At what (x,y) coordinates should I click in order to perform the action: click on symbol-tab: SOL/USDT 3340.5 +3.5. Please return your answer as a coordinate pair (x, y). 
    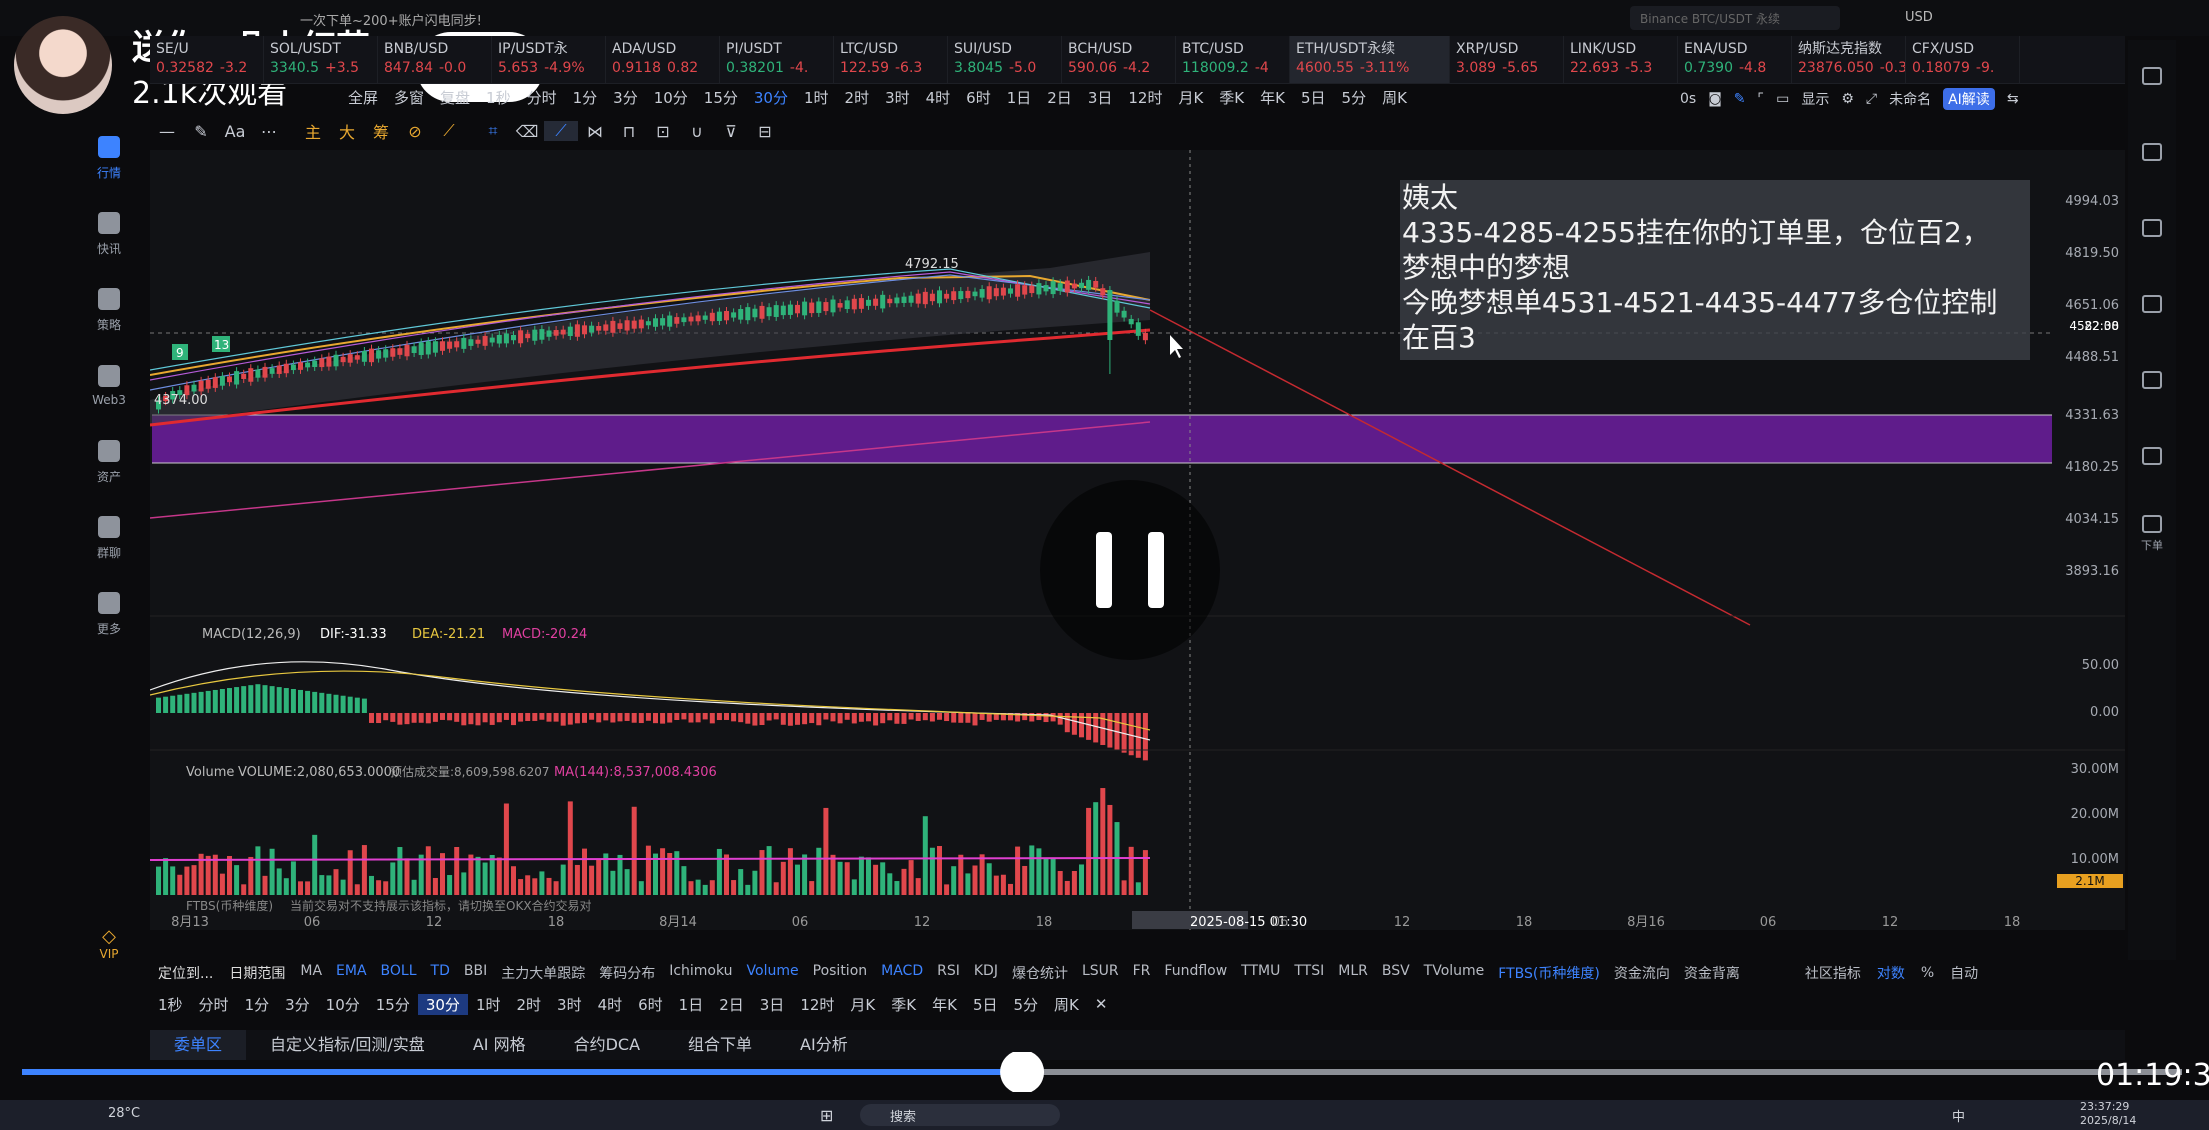
    Looking at the image, I should click on (321, 59).